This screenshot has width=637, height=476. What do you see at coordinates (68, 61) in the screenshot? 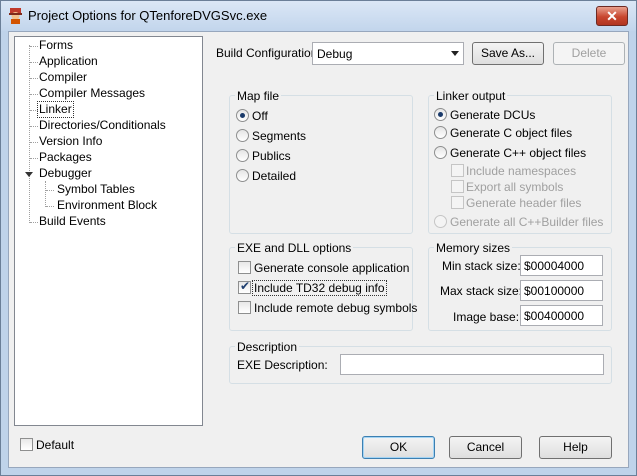
I see `tree-item-application: Application` at bounding box center [68, 61].